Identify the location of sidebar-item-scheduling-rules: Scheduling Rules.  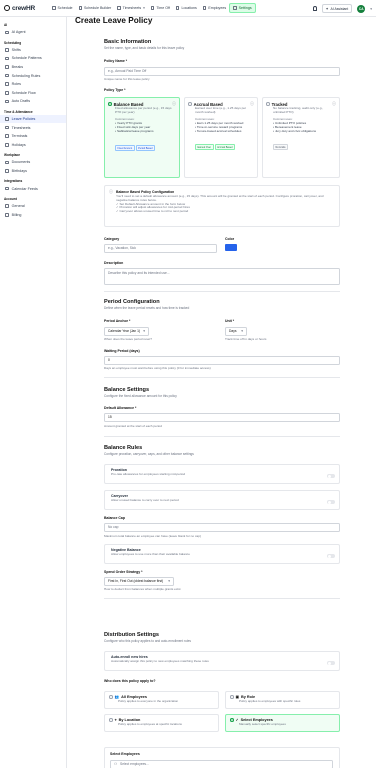
(33, 75).